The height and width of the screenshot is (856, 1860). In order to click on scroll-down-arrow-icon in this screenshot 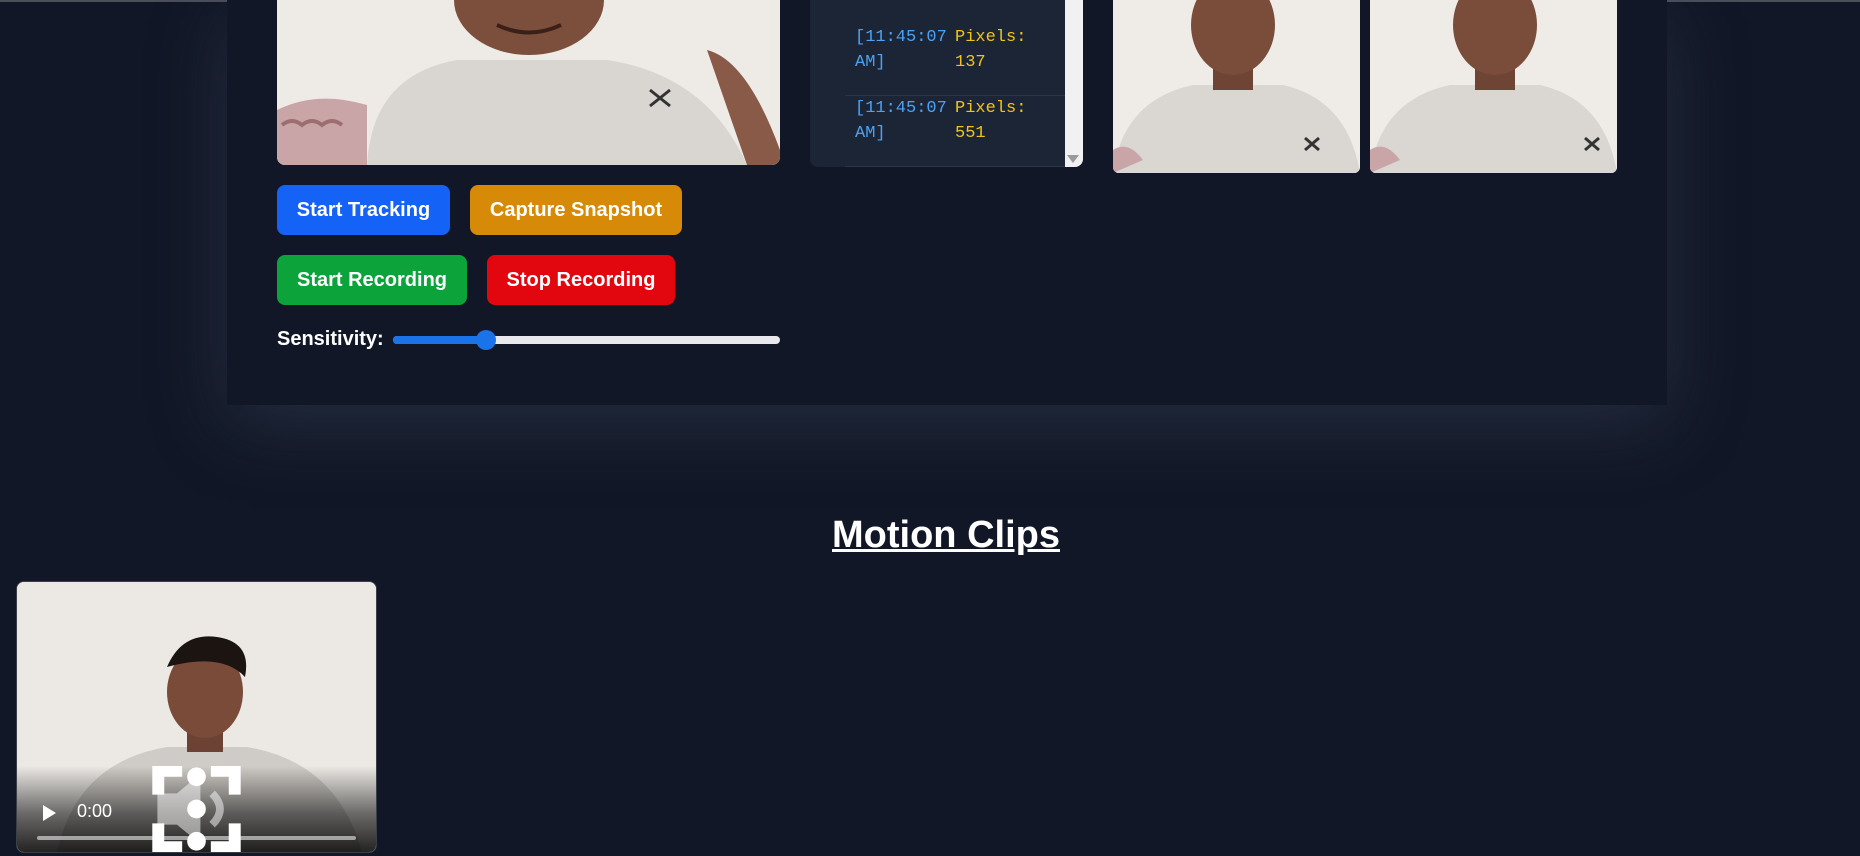, I will do `click(1073, 159)`.